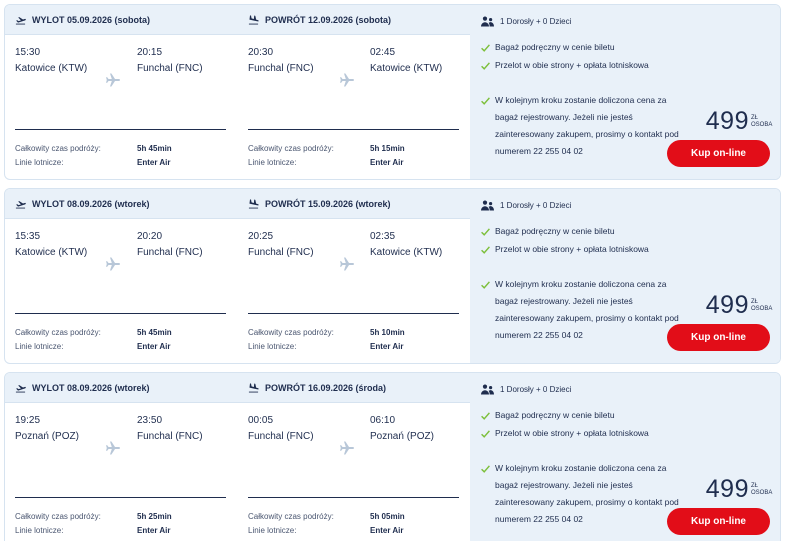 This screenshot has height=541, width=786. Describe the element at coordinates (154, 148) in the screenshot. I see `outbound-duration: 5h 45min` at that location.